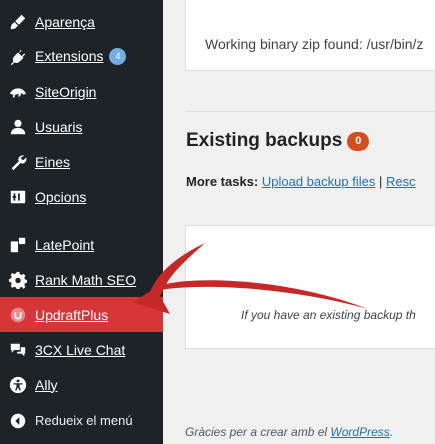 This screenshot has width=435, height=444. Describe the element at coordinates (65, 244) in the screenshot. I see `sidebar-item-label: LatePoint` at that location.